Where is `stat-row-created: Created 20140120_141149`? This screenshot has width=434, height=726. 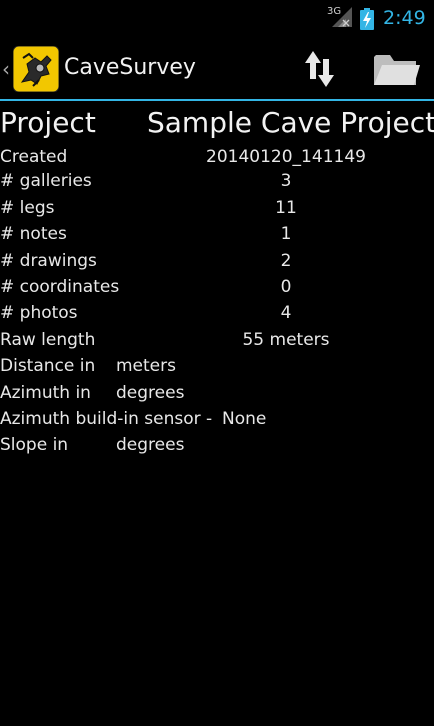 stat-row-created: Created 20140120_141149 is located at coordinates (217, 158).